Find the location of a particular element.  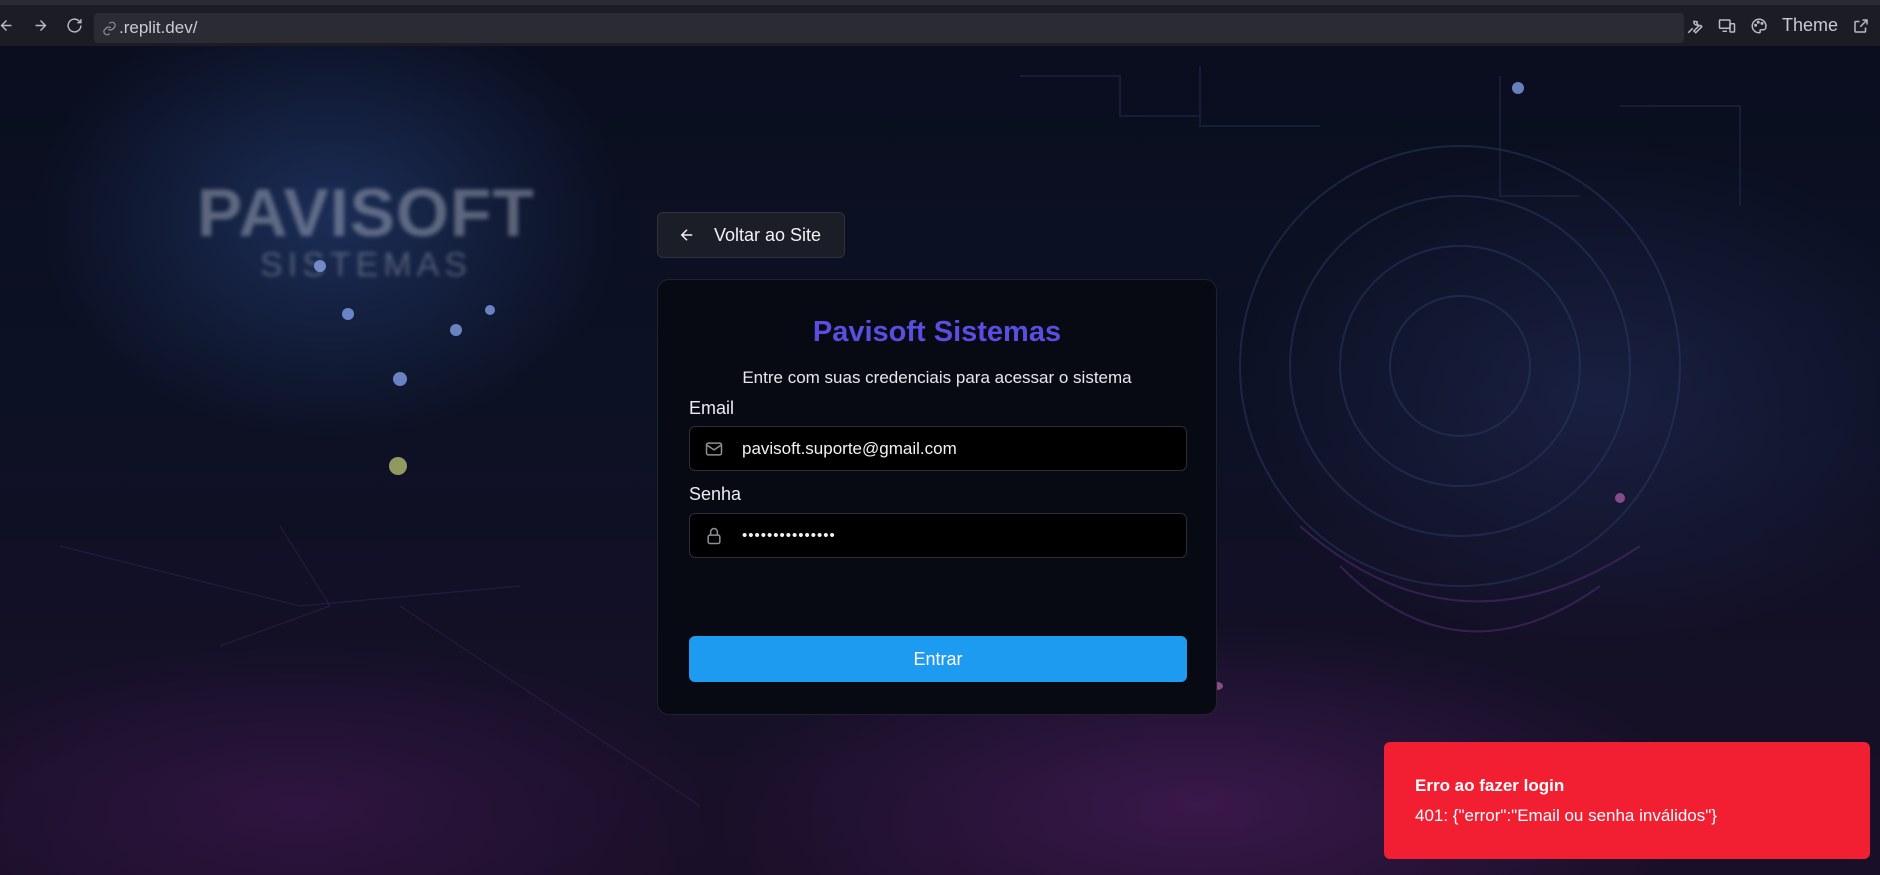

devices-icon is located at coordinates (1727, 26).